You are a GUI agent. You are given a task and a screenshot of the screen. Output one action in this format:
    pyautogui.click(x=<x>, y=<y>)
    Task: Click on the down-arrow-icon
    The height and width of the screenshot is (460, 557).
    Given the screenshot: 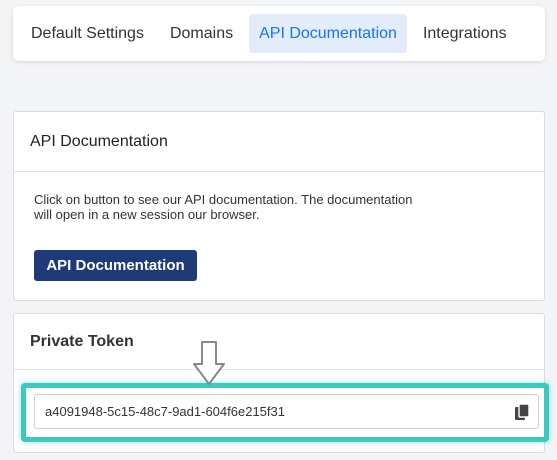 What is the action you would take?
    pyautogui.click(x=209, y=363)
    